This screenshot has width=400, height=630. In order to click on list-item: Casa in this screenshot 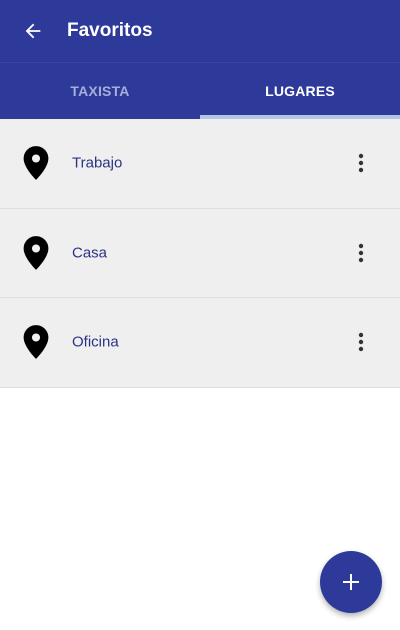, I will do `click(200, 253)`.